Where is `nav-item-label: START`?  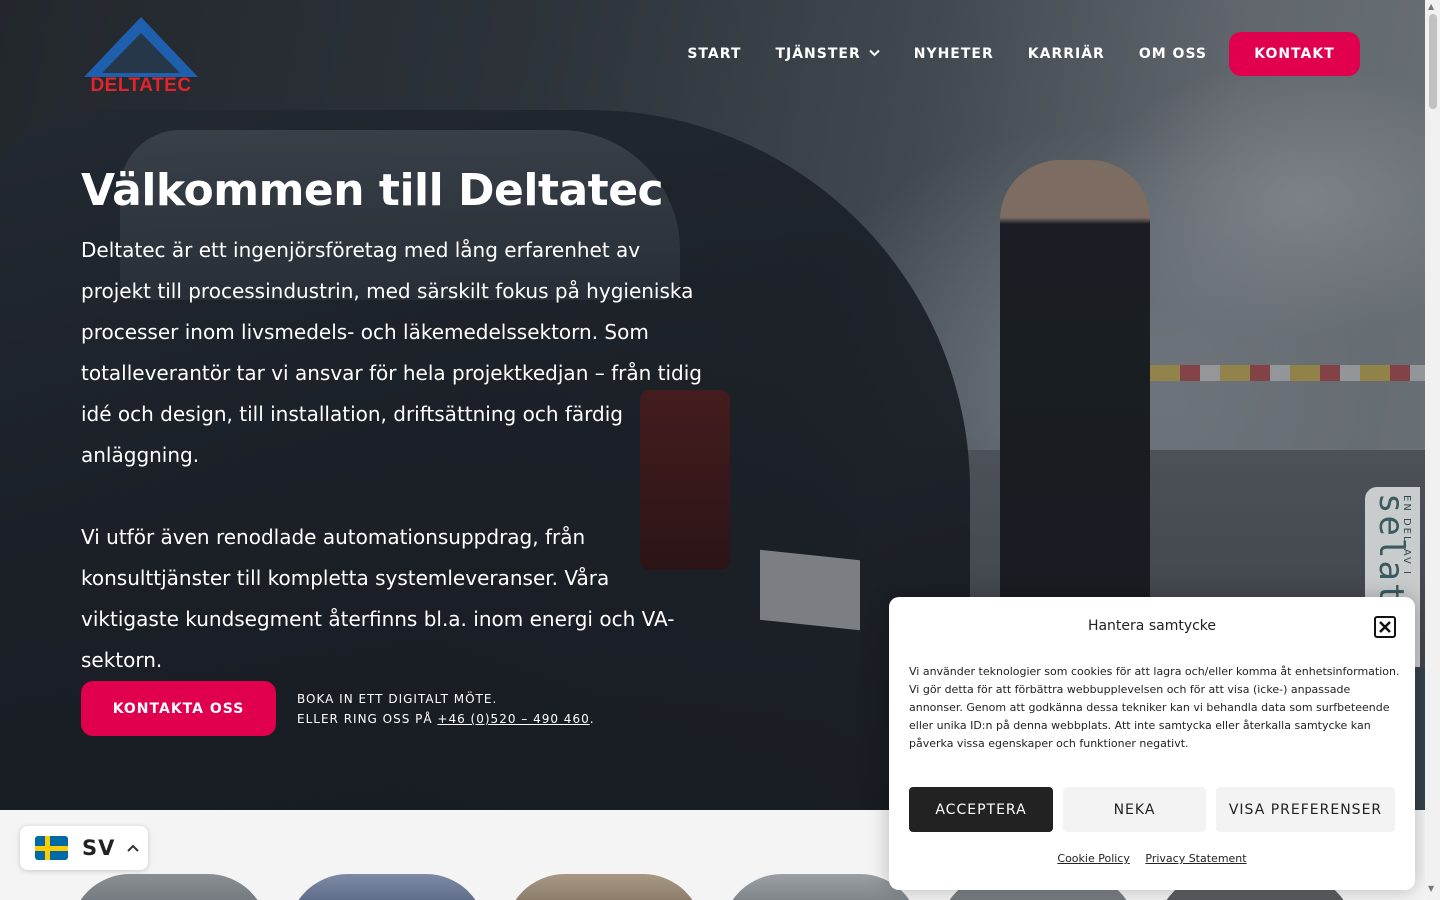
nav-item-label: START is located at coordinates (714, 54).